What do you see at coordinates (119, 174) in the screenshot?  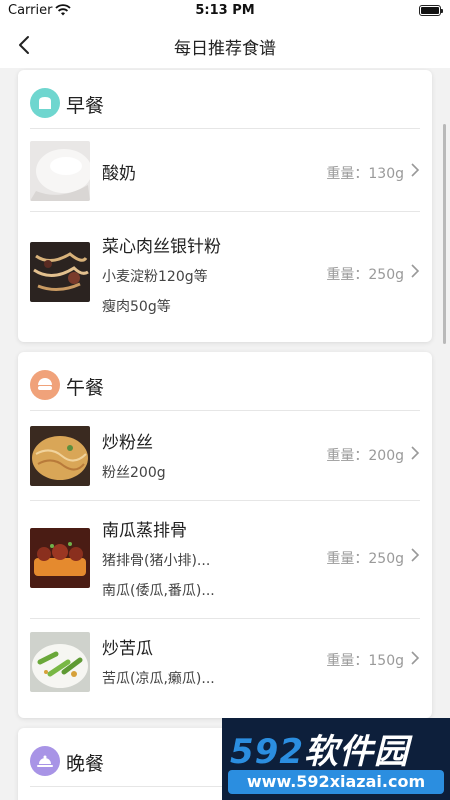 I see `item-name: 酸奶` at bounding box center [119, 174].